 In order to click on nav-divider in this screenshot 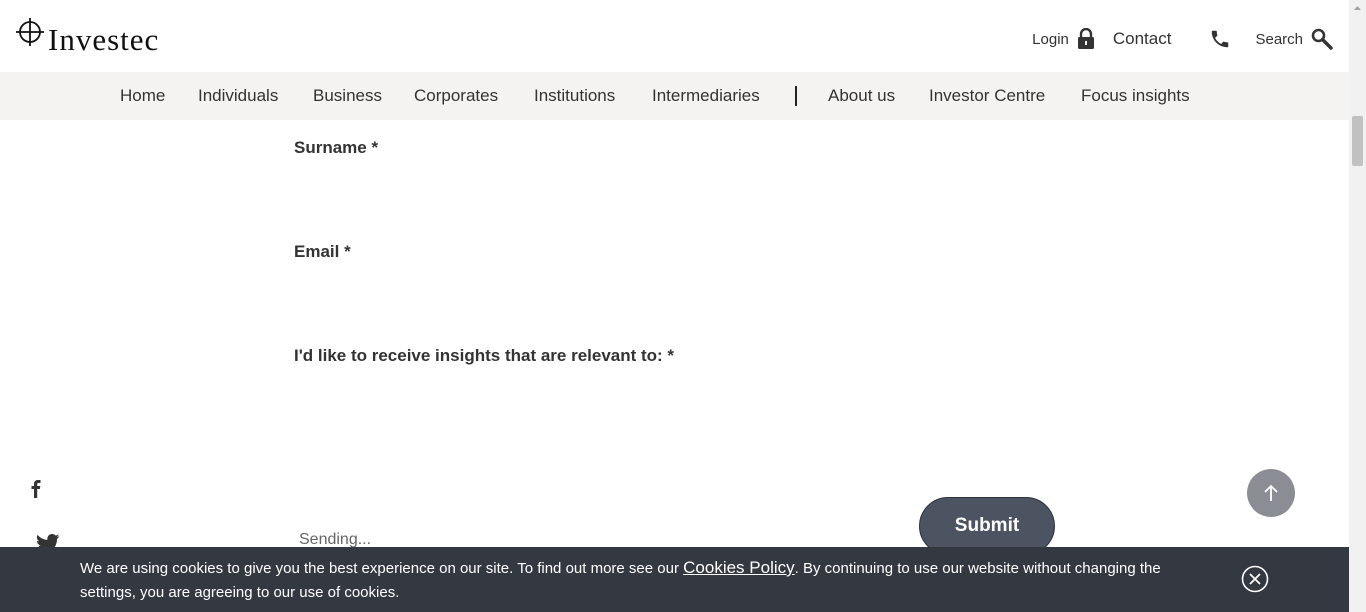, I will do `click(796, 96)`.